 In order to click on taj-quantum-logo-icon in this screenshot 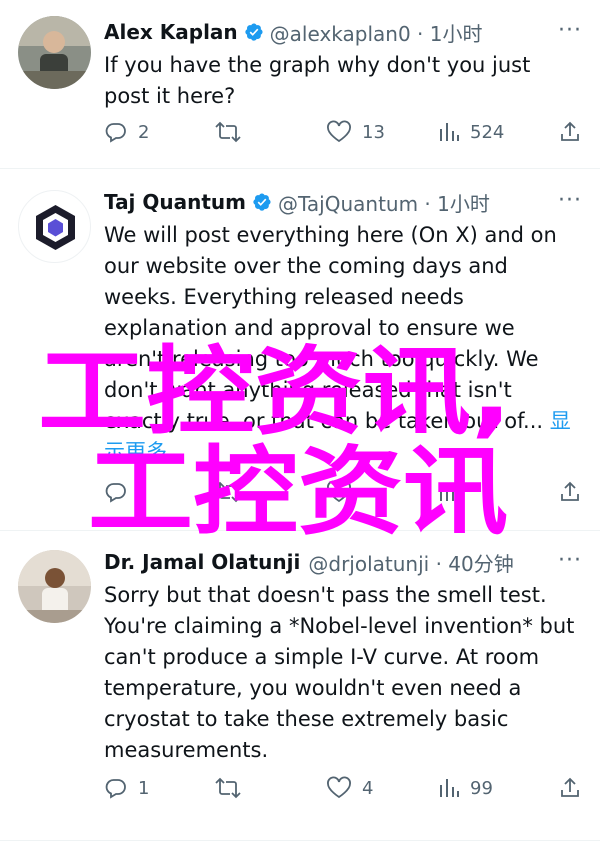, I will do `click(55, 227)`.